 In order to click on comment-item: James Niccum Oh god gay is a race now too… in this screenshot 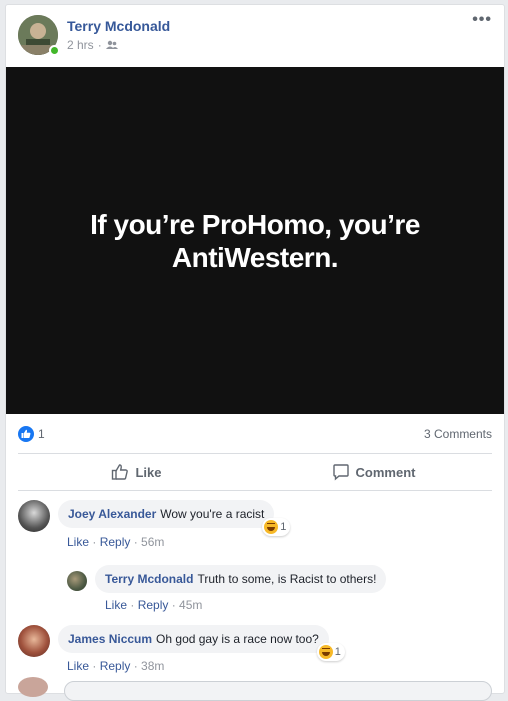, I will do `click(181, 643)`.